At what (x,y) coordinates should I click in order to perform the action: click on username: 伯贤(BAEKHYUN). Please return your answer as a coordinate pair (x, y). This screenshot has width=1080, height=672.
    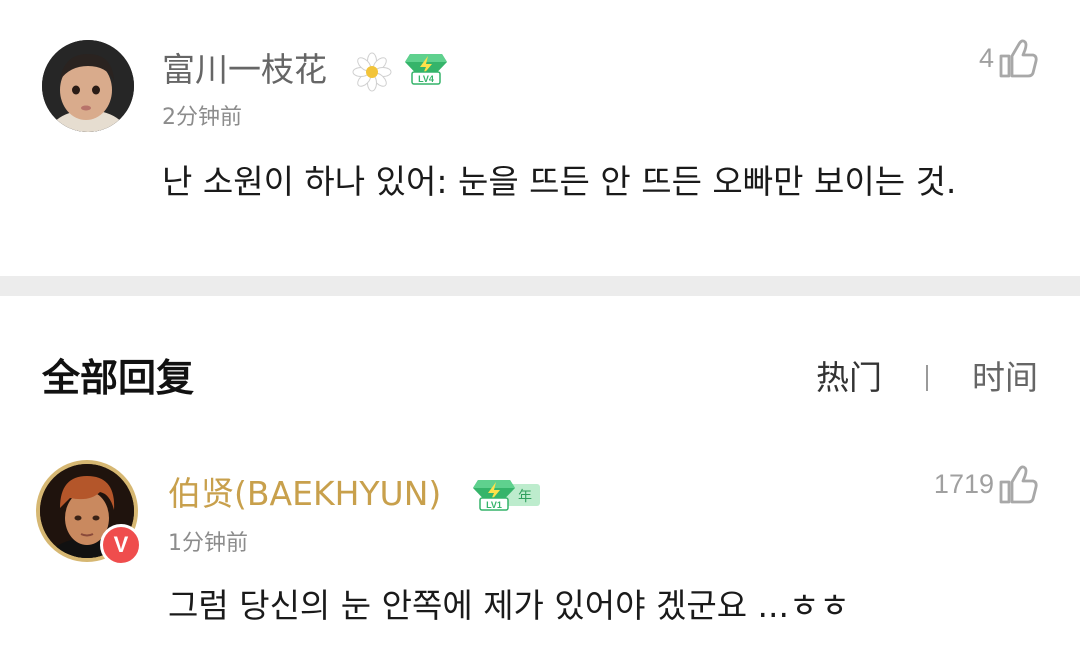
    Looking at the image, I should click on (304, 494).